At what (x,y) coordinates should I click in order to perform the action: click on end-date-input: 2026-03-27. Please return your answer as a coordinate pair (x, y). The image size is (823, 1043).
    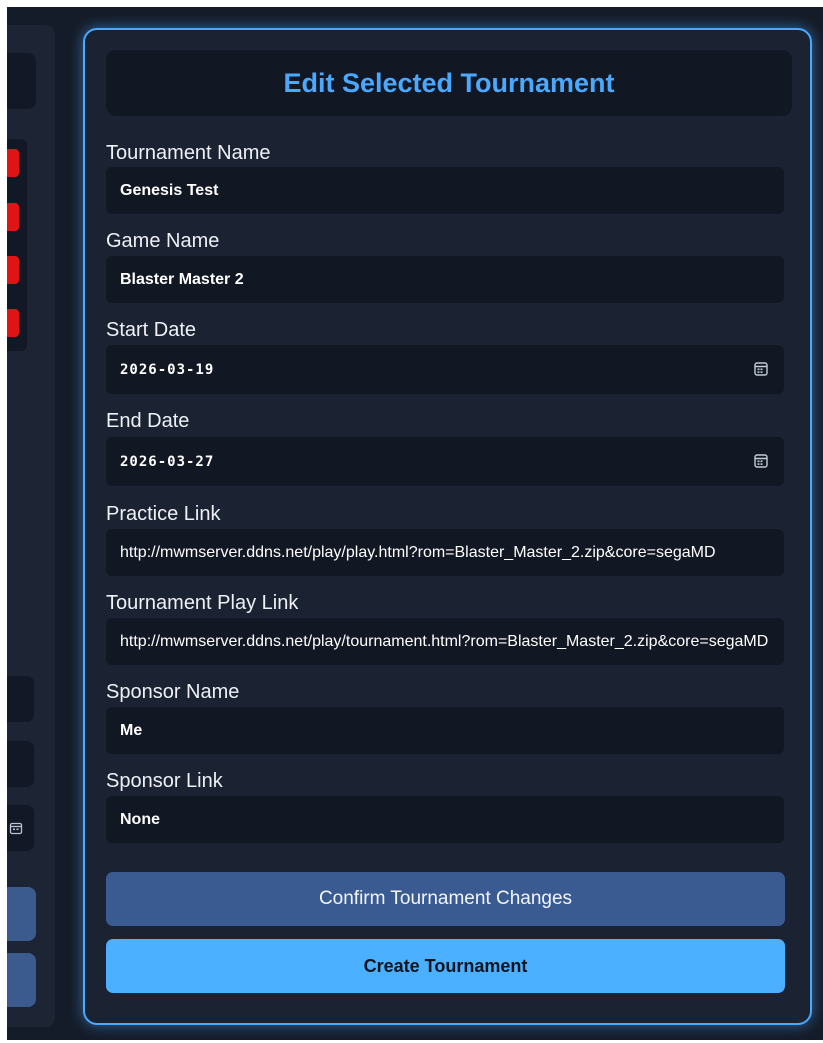
    Looking at the image, I should click on (445, 461).